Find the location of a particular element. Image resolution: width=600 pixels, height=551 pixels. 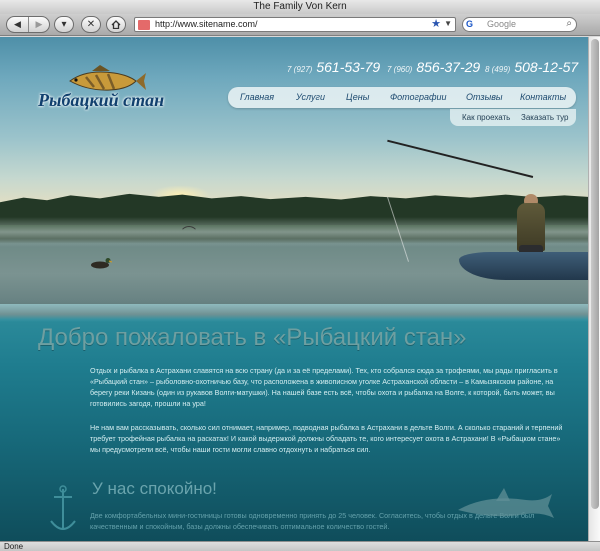

phone-1: 7 (927) 561-53-79 is located at coordinates (333, 68).